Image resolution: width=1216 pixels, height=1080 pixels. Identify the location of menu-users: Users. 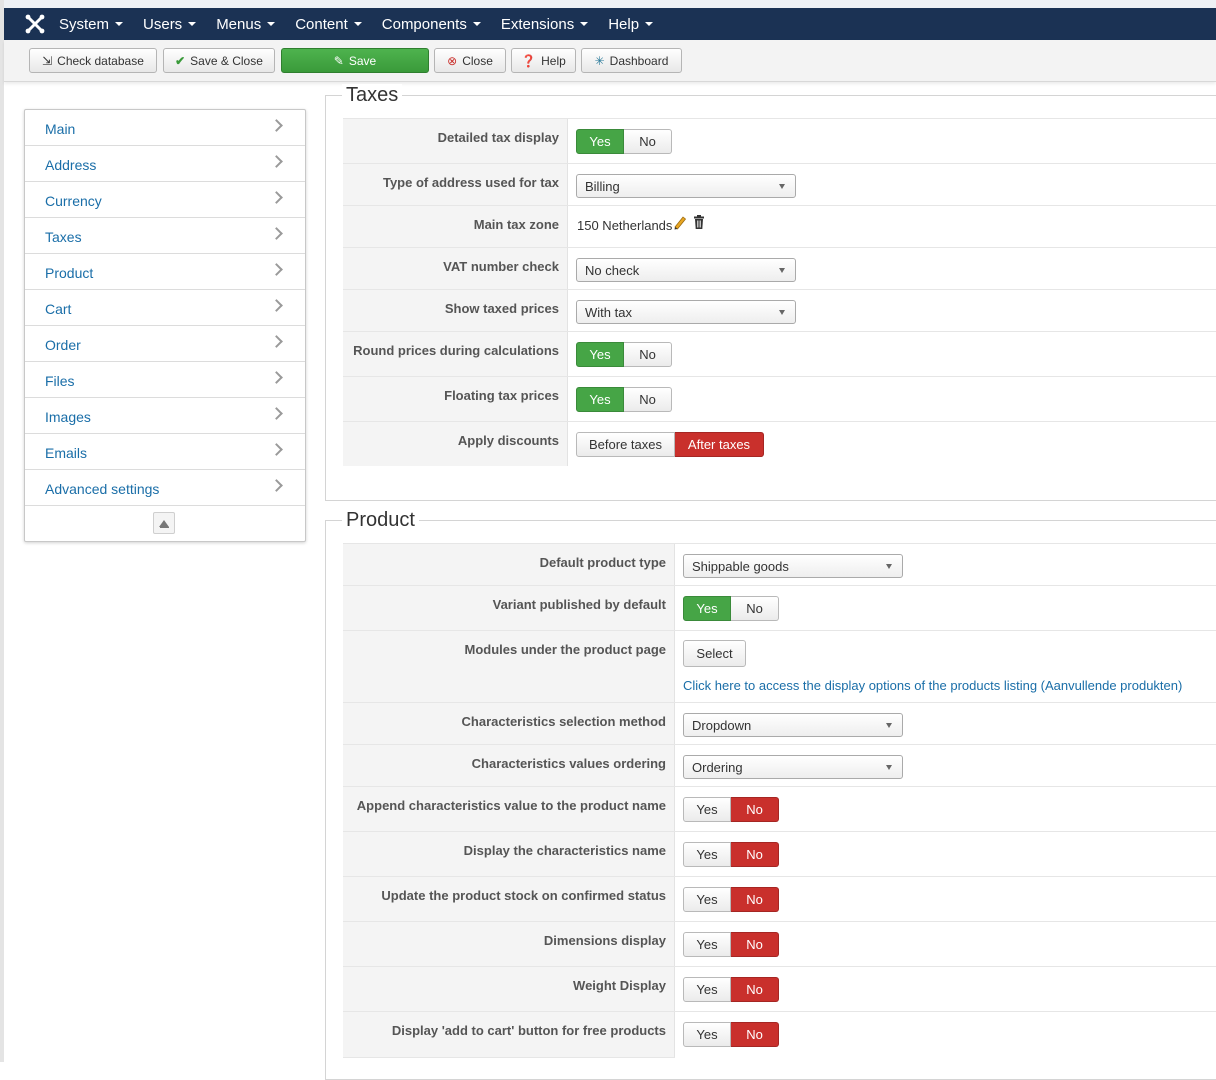
(170, 24).